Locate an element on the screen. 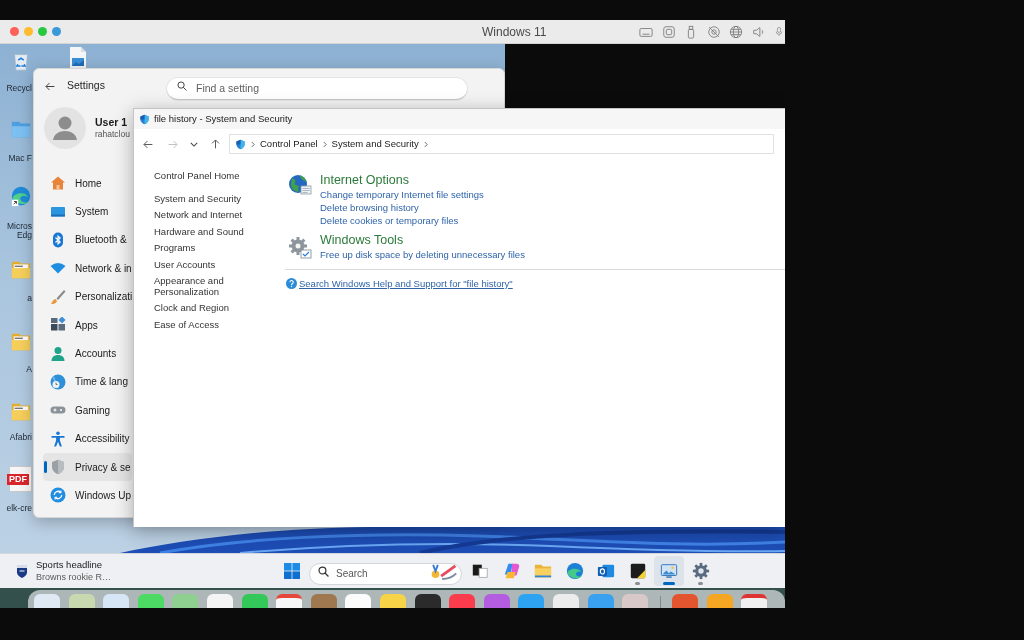 The height and width of the screenshot is (640, 1024). window-title: Settings is located at coordinates (86, 86).